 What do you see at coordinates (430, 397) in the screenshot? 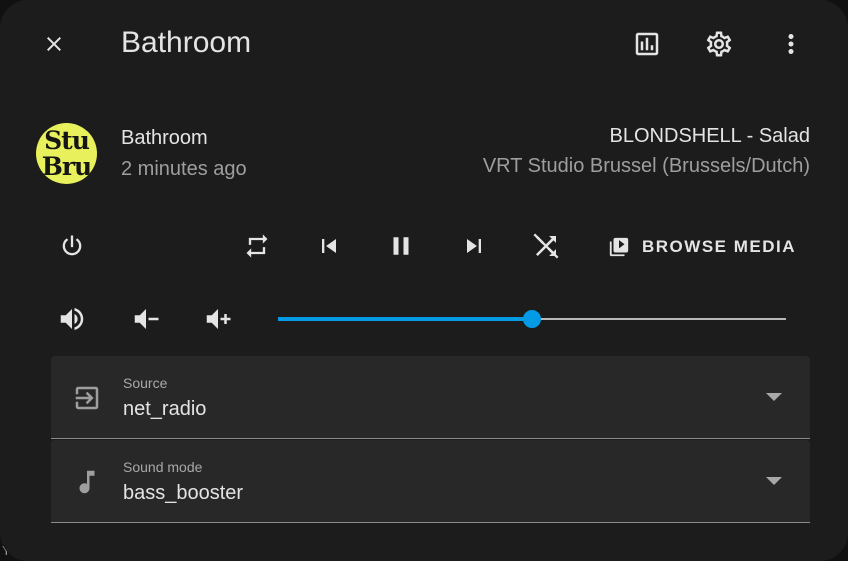
I see `source-select: Source net_radio` at bounding box center [430, 397].